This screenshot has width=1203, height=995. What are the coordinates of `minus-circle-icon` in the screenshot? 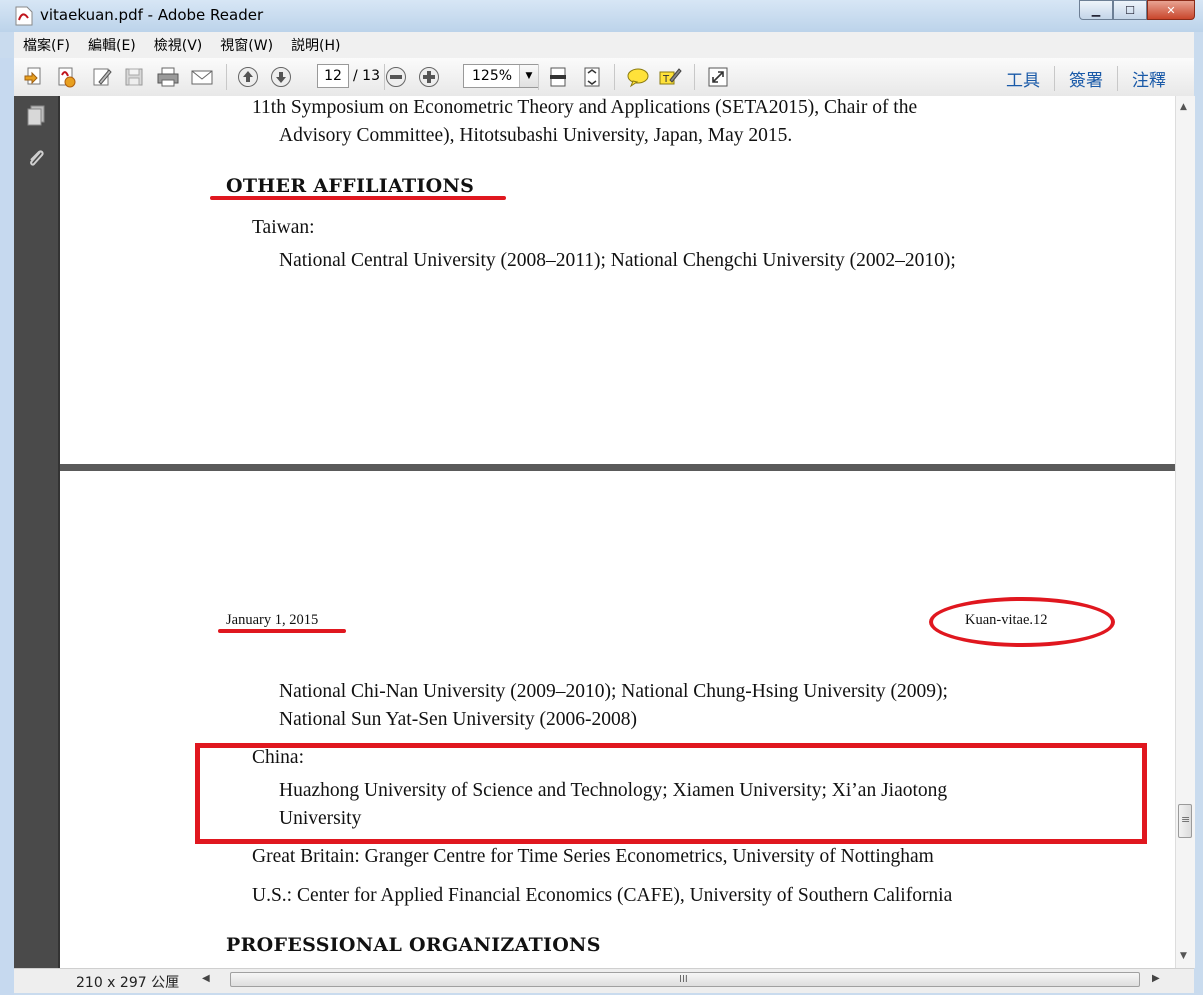 It's located at (396, 77).